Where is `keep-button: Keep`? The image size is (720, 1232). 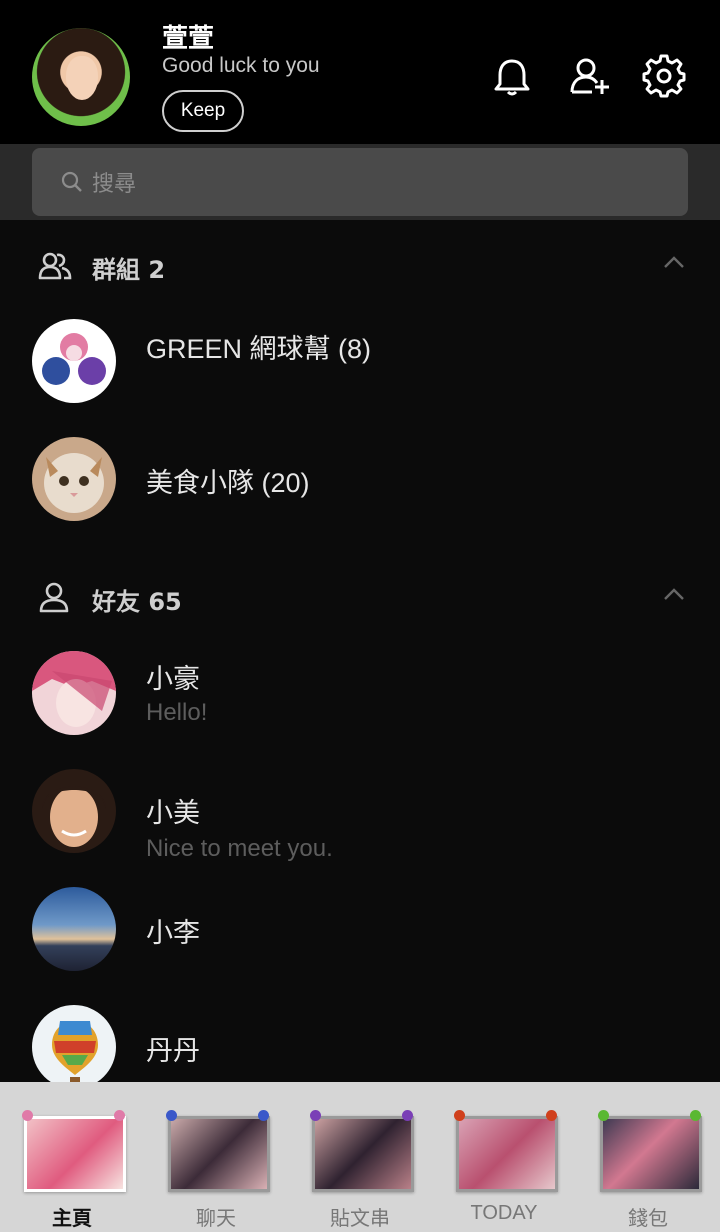 keep-button: Keep is located at coordinates (203, 111).